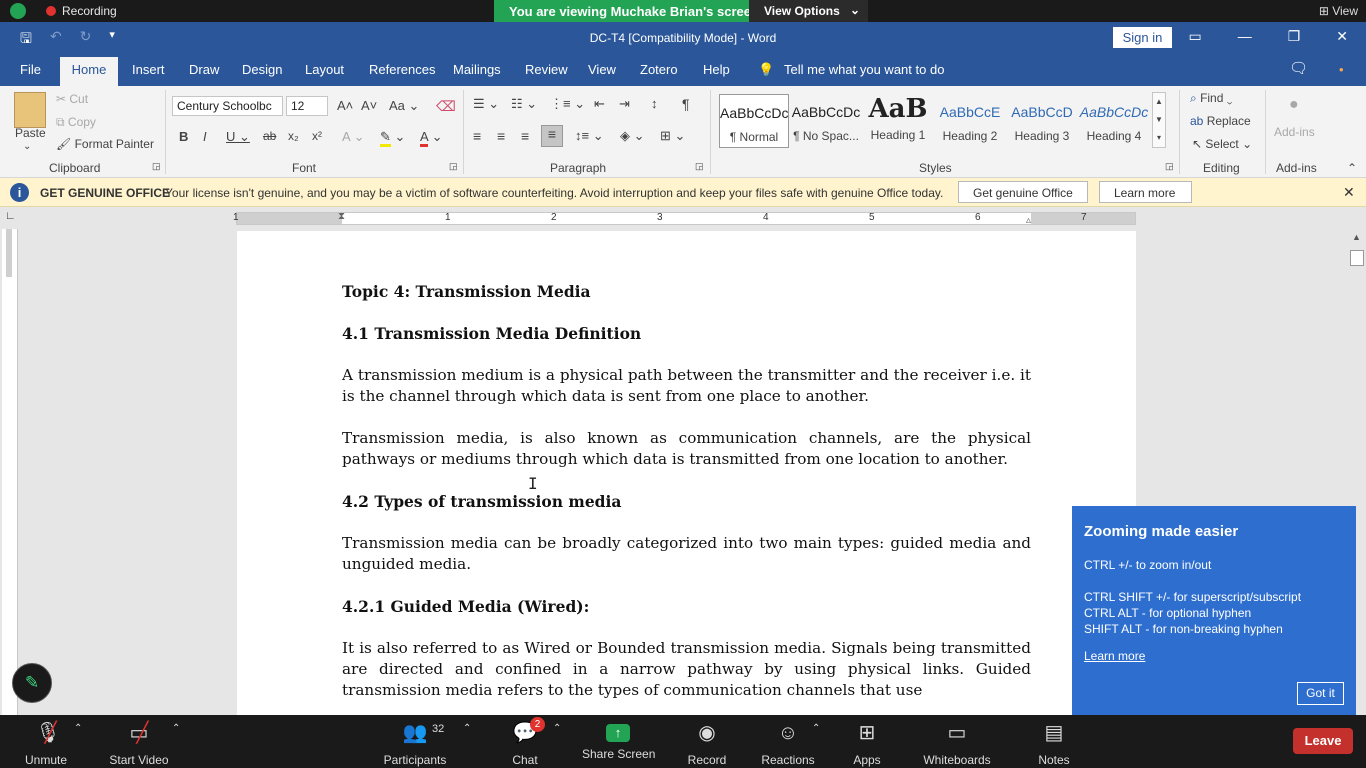 This screenshot has height=768, width=1366. Describe the element at coordinates (72, 99) in the screenshot. I see `cut-button: ✂ Cut` at that location.